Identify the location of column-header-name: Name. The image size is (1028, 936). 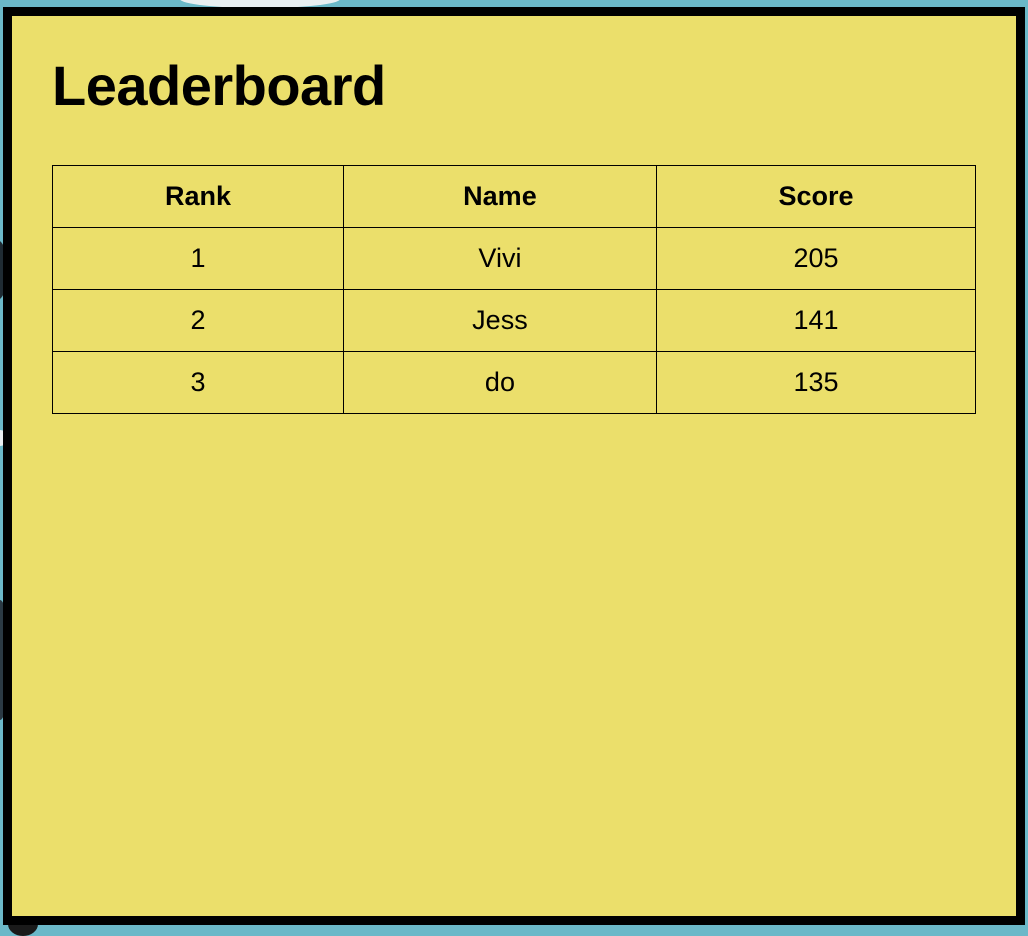
(499, 196).